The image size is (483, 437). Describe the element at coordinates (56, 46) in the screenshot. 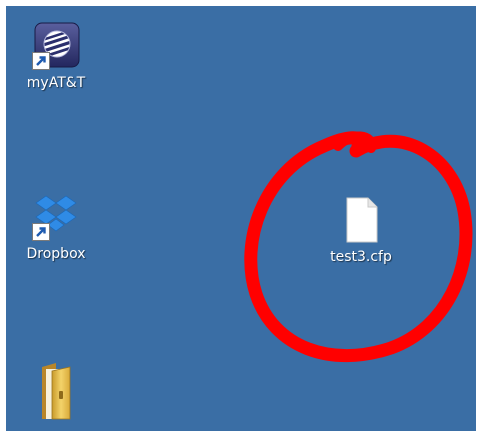

I see `att-globe-icon` at that location.